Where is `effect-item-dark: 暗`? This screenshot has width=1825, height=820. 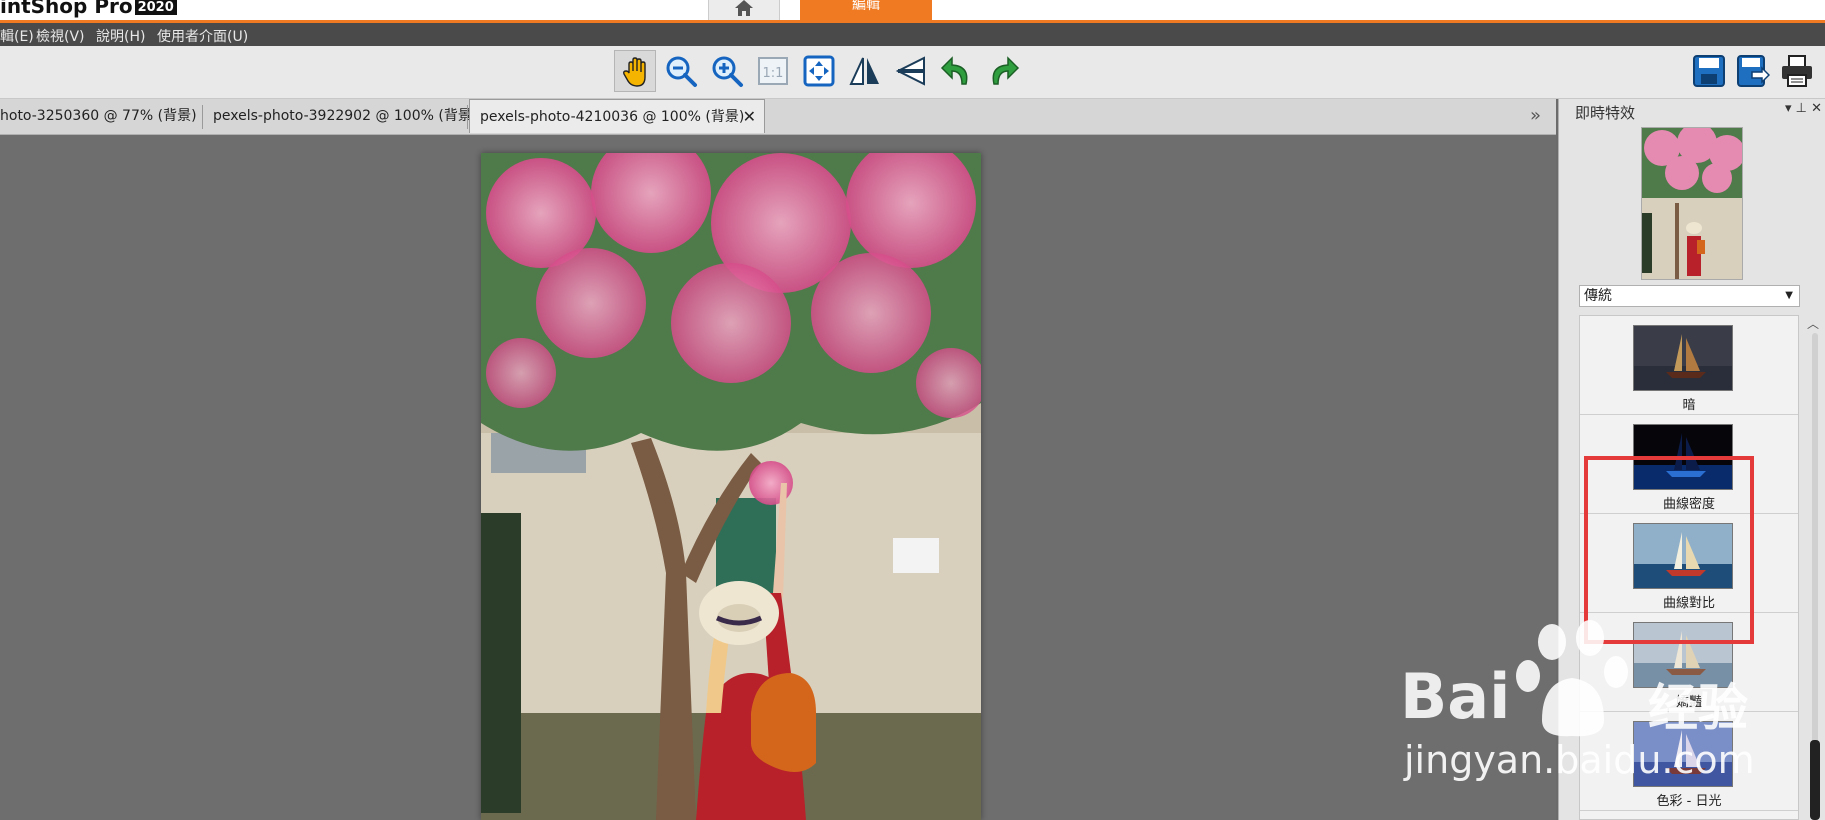 effect-item-dark: 暗 is located at coordinates (1689, 365).